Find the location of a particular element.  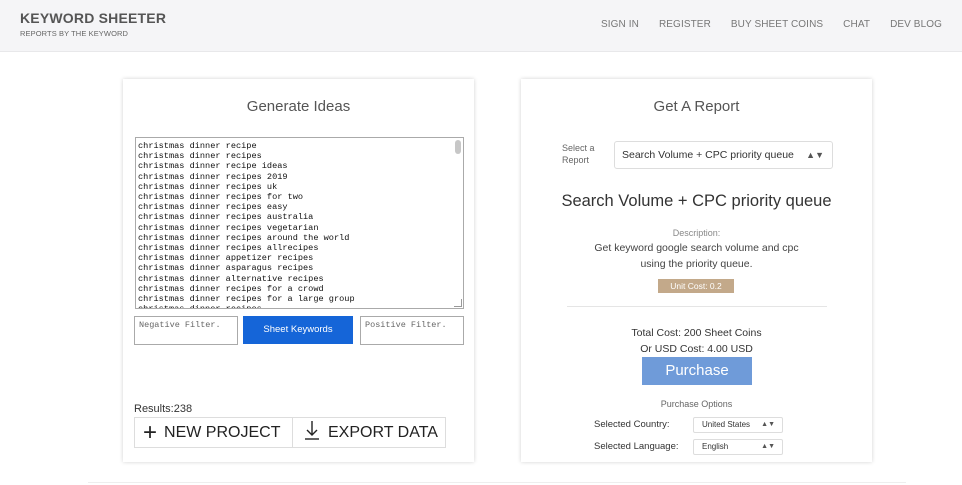

keyword-line: christmas dinner recipes 2019 is located at coordinates (213, 176).